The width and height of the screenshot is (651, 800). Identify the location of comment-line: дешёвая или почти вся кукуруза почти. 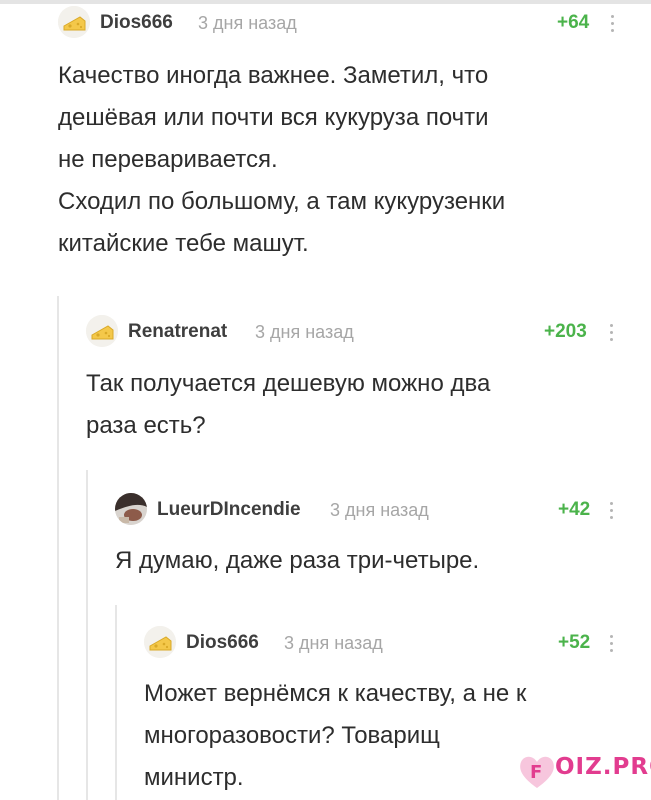
(273, 117).